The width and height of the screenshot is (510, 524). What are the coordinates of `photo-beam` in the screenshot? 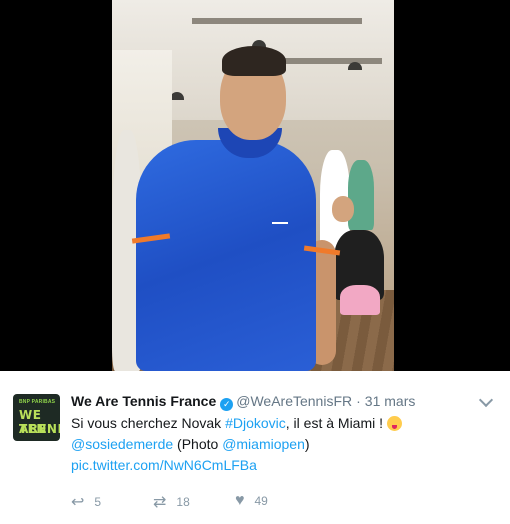 It's located at (277, 21).